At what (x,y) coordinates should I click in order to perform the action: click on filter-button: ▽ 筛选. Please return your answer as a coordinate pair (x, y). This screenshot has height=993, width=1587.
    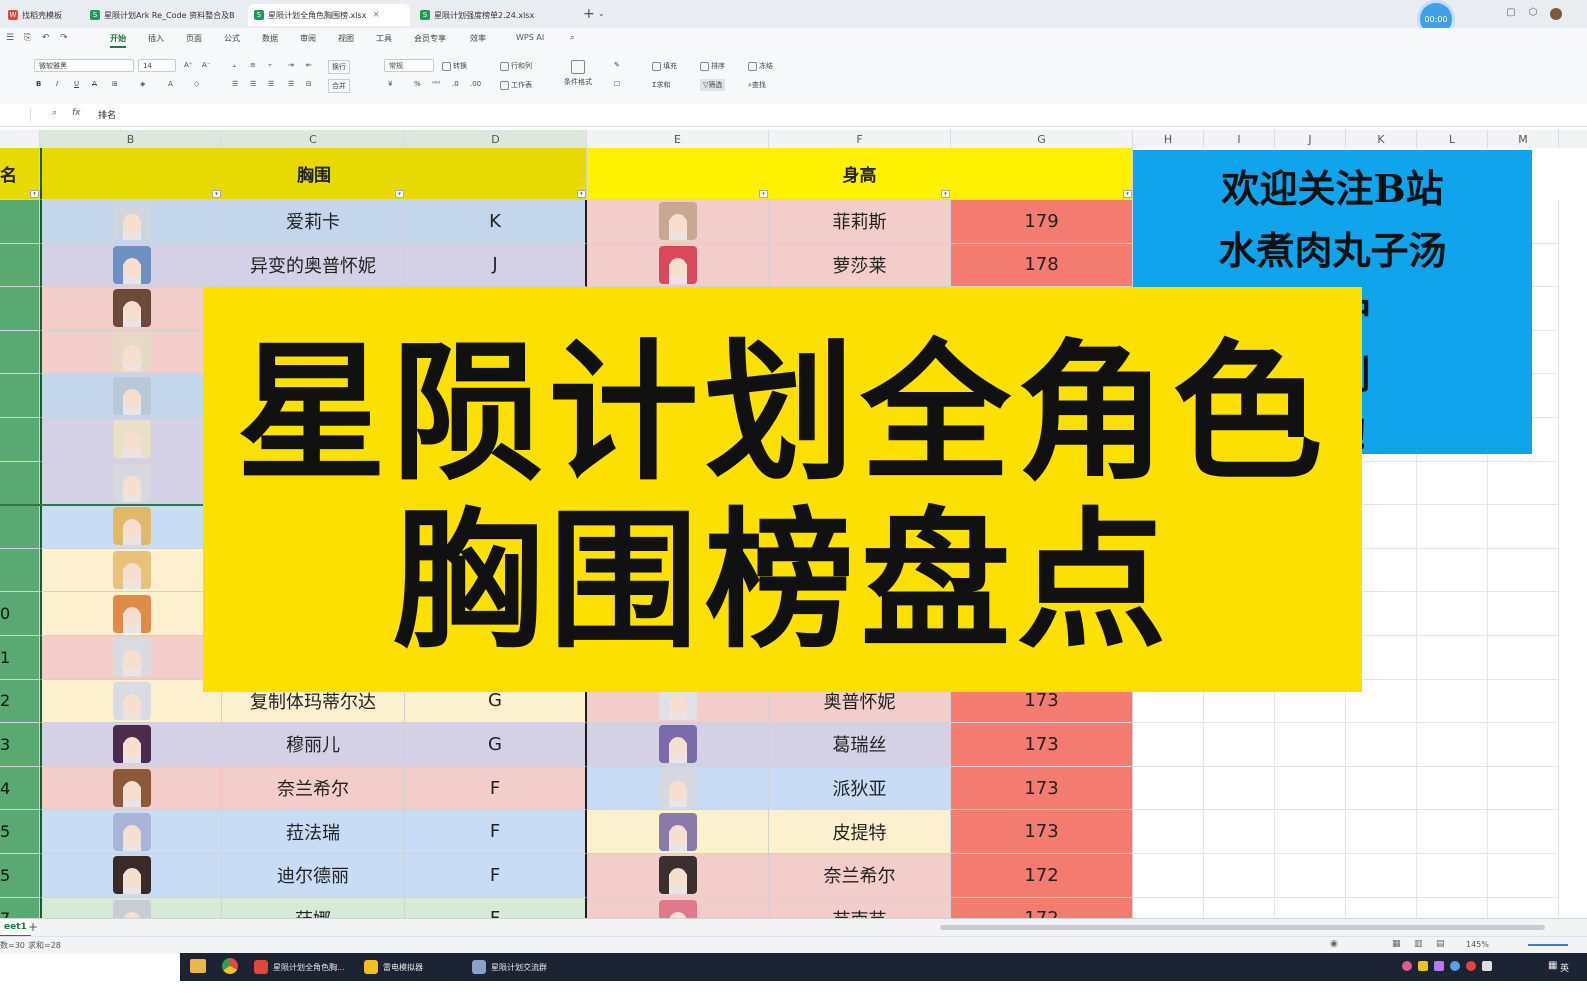
    Looking at the image, I should click on (713, 85).